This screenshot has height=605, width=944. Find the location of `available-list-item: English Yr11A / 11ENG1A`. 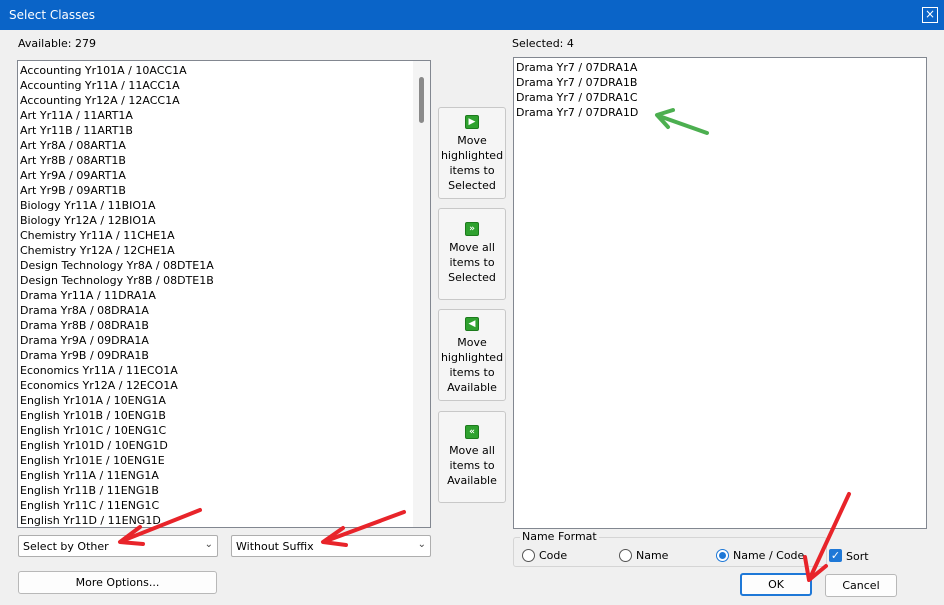

available-list-item: English Yr11A / 11ENG1A is located at coordinates (116, 475).